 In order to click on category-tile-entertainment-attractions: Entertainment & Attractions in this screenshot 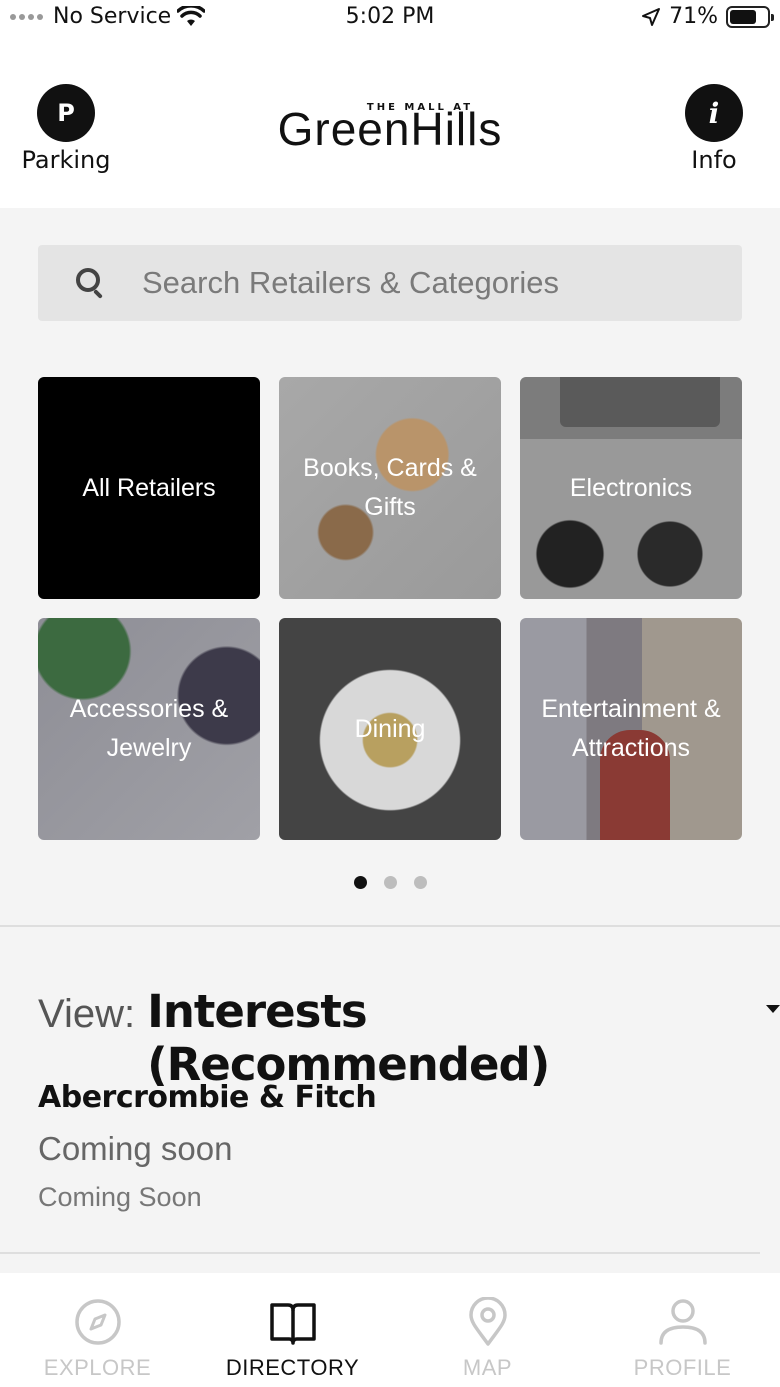, I will do `click(631, 729)`.